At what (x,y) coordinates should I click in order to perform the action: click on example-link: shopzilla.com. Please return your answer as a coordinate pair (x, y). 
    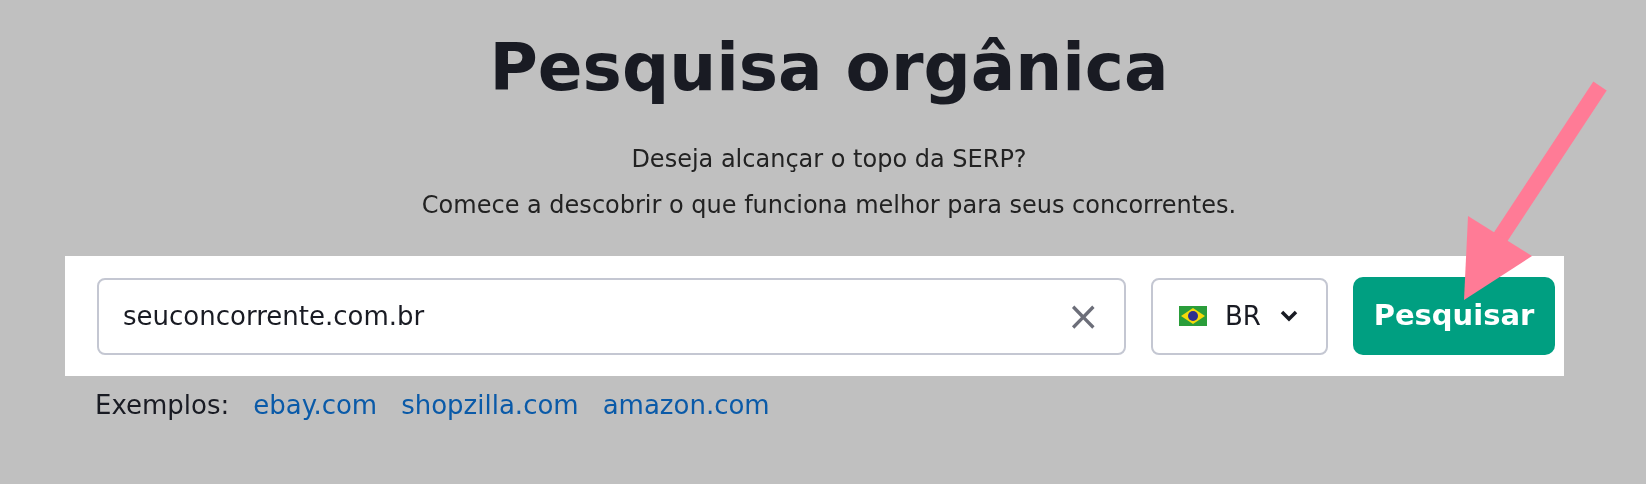
    Looking at the image, I should click on (490, 405).